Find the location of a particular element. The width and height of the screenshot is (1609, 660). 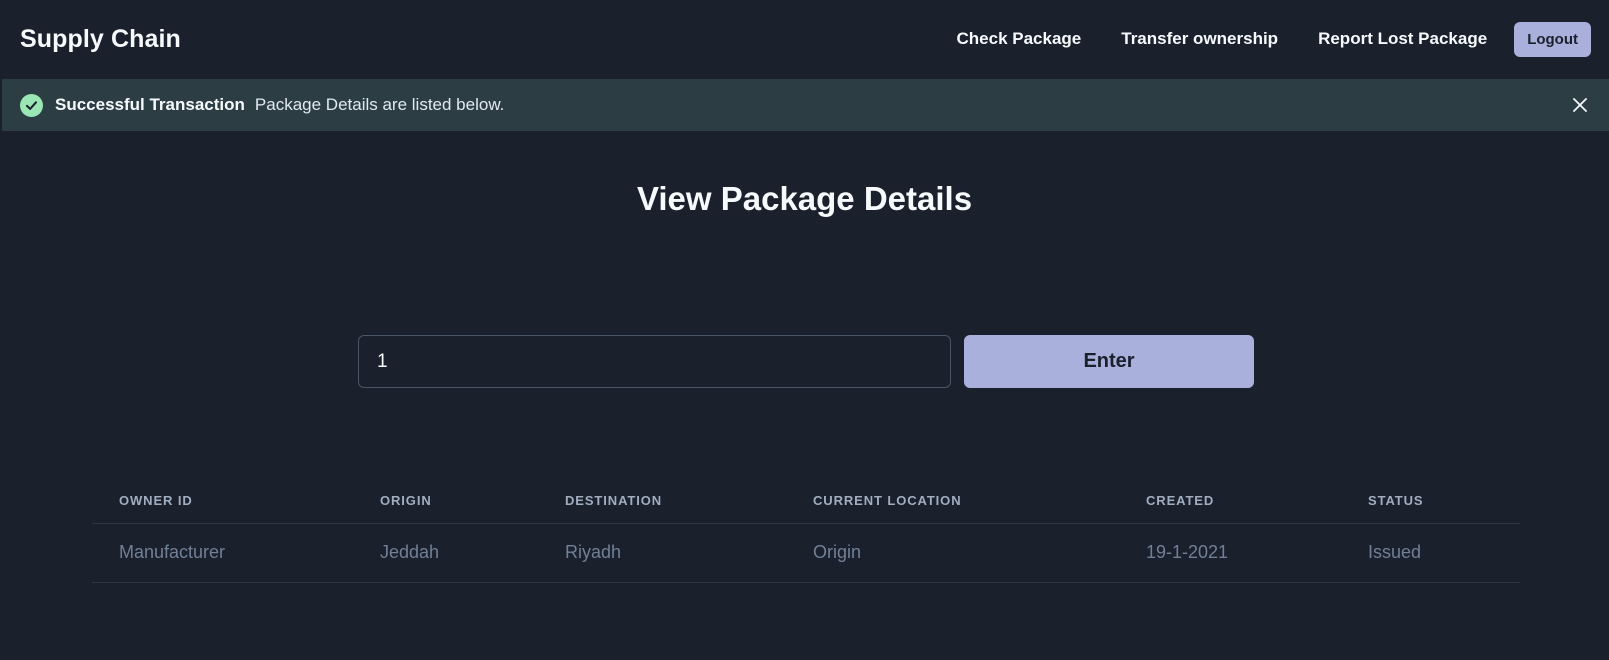

nav-link-report-lost-package: Report Lost Package is located at coordinates (1402, 39).